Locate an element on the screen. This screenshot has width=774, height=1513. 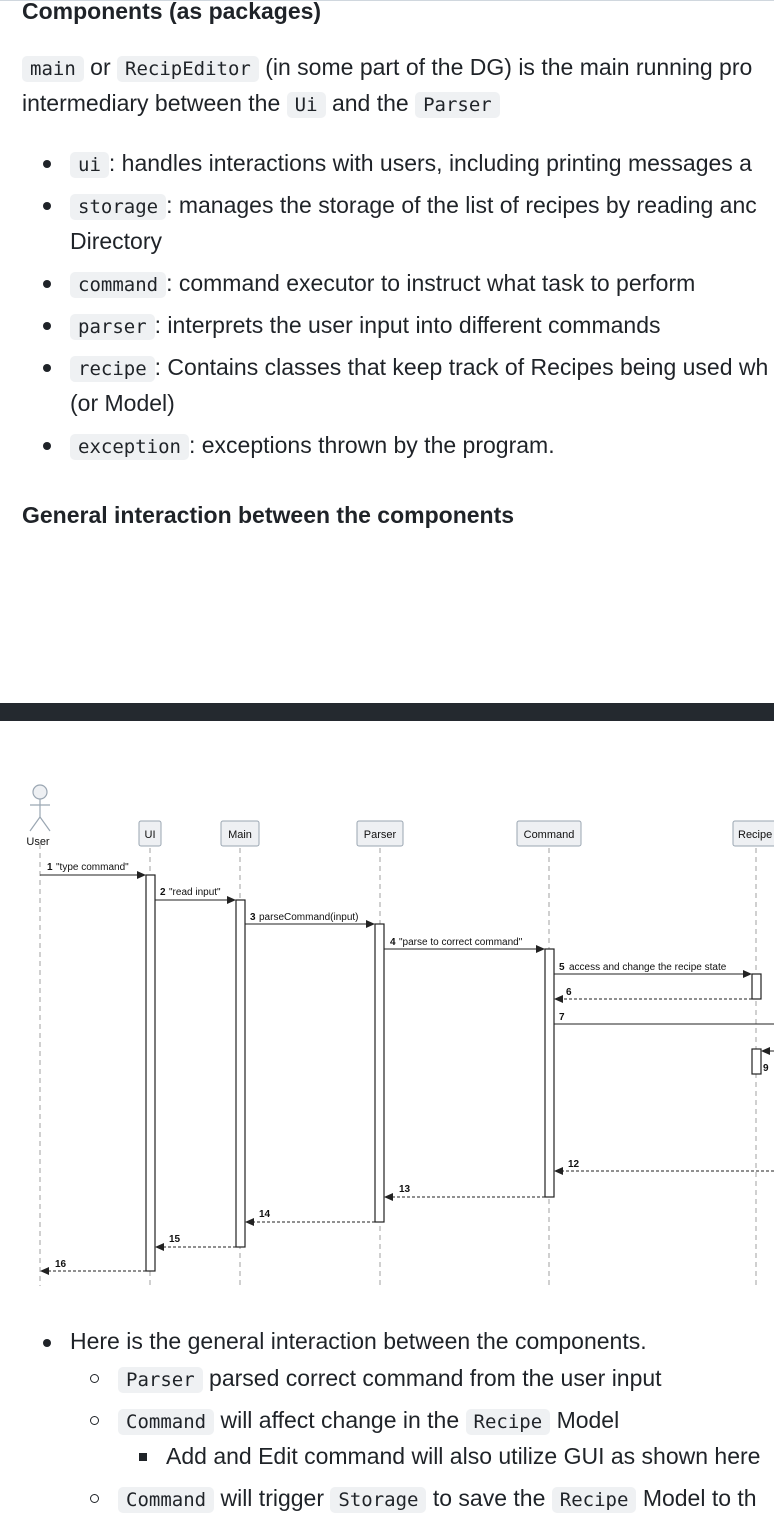
section-title: Components (as packages) is located at coordinates (172, 12).